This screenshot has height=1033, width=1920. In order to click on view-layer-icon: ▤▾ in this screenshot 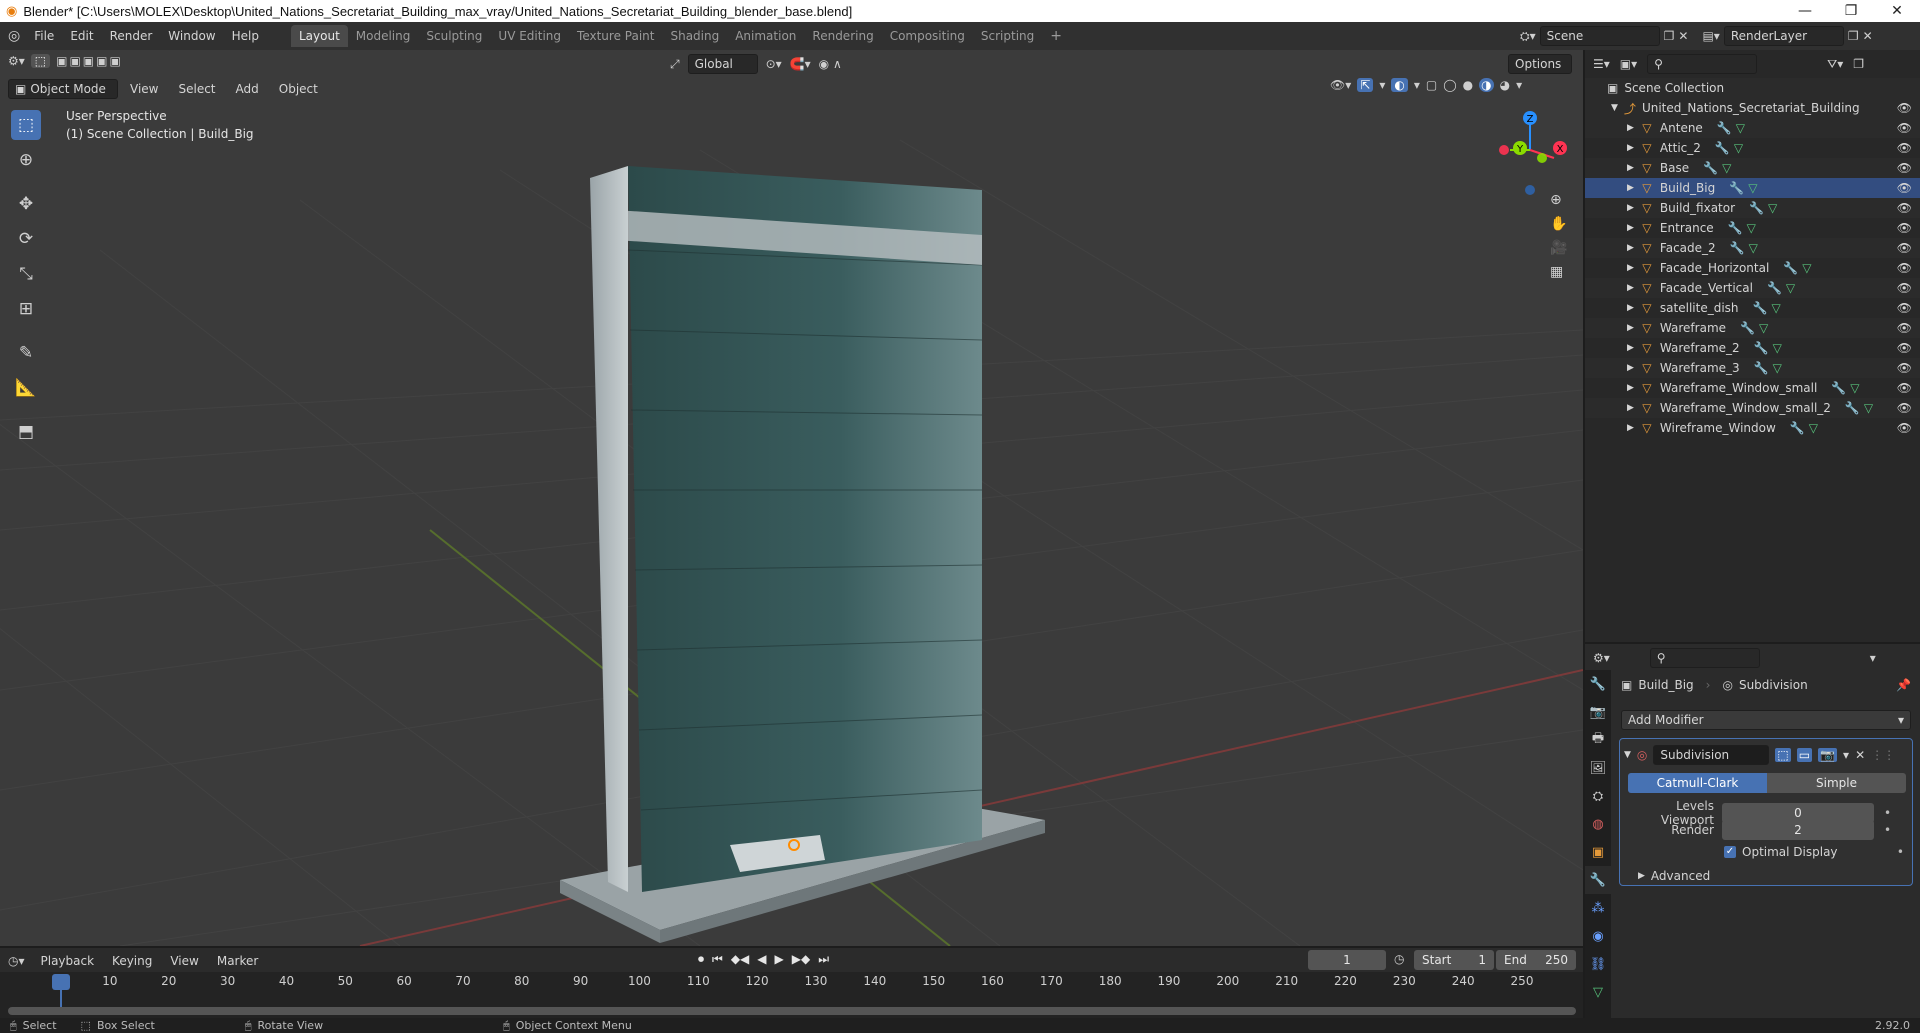, I will do `click(1710, 36)`.